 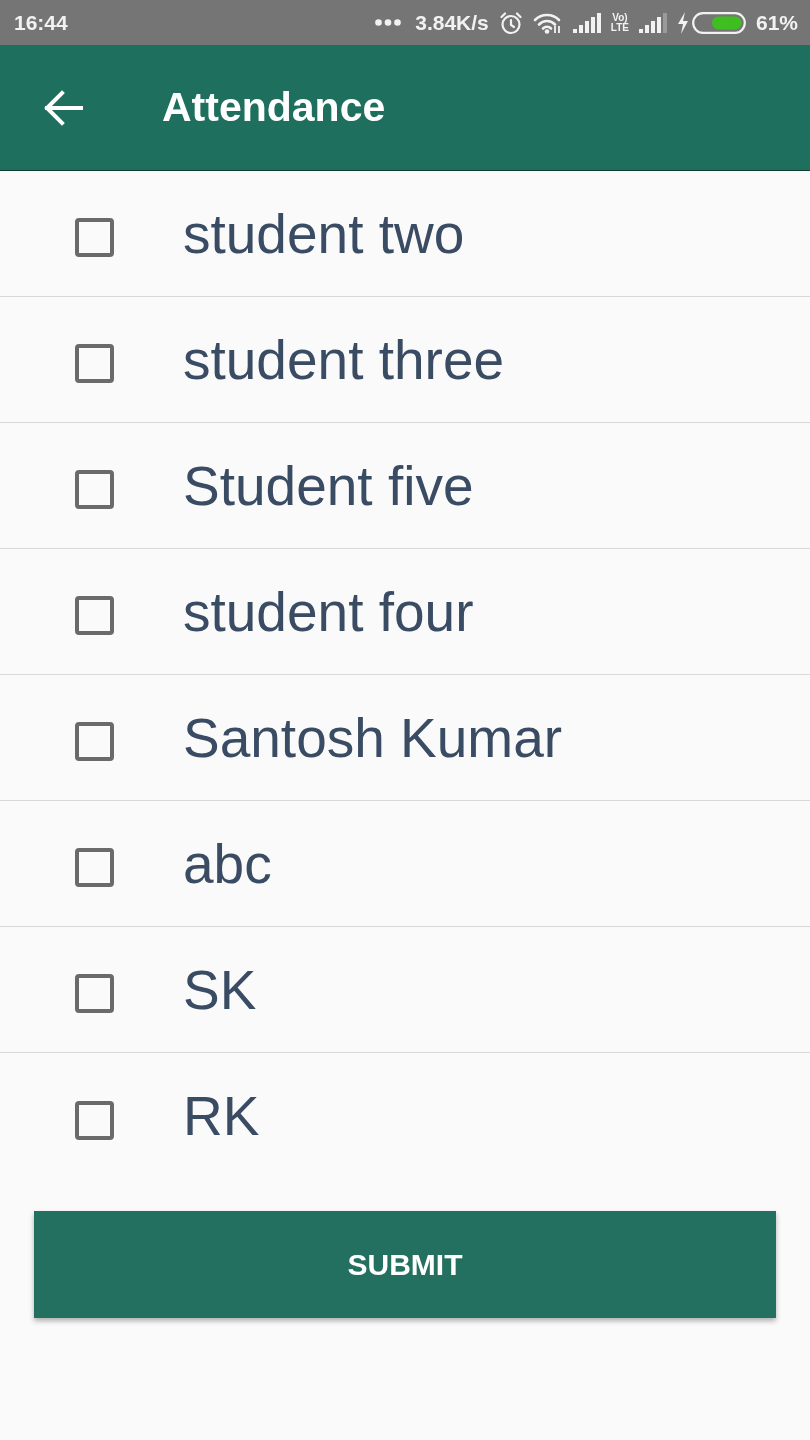 What do you see at coordinates (227, 863) in the screenshot?
I see `student-name: abc` at bounding box center [227, 863].